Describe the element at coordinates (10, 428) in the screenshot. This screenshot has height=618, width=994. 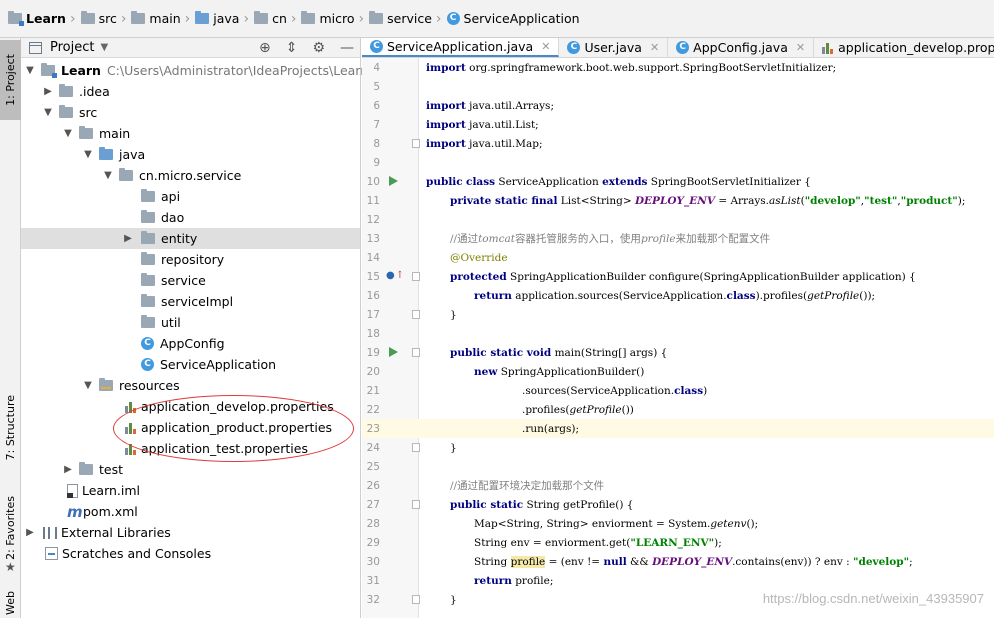
I see `tool-tab-structure: 7: Structure` at that location.